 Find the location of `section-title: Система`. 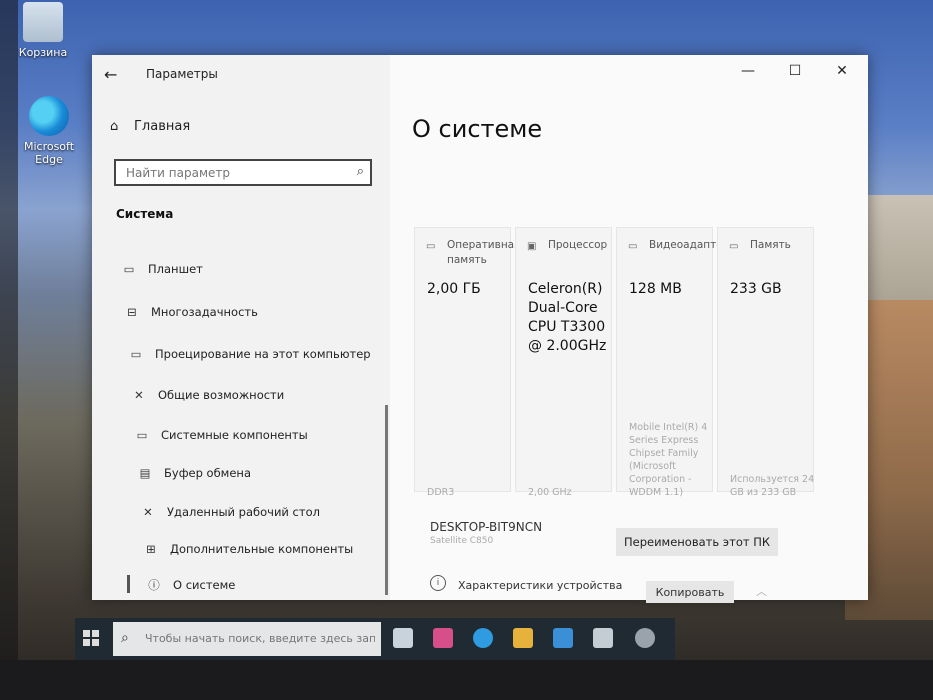

section-title: Система is located at coordinates (145, 214).